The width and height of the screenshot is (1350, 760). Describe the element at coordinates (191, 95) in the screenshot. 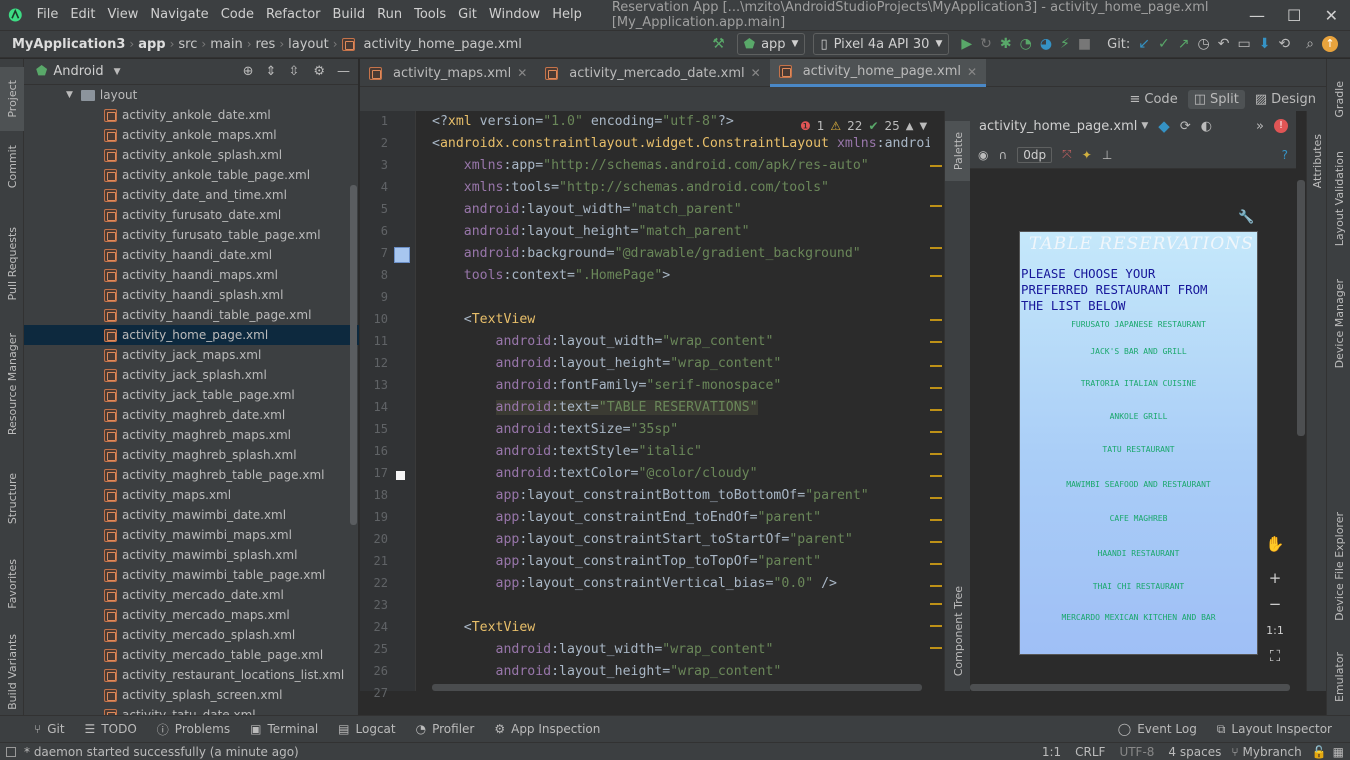

I see `tree-folder-layout: ▼ layout` at that location.